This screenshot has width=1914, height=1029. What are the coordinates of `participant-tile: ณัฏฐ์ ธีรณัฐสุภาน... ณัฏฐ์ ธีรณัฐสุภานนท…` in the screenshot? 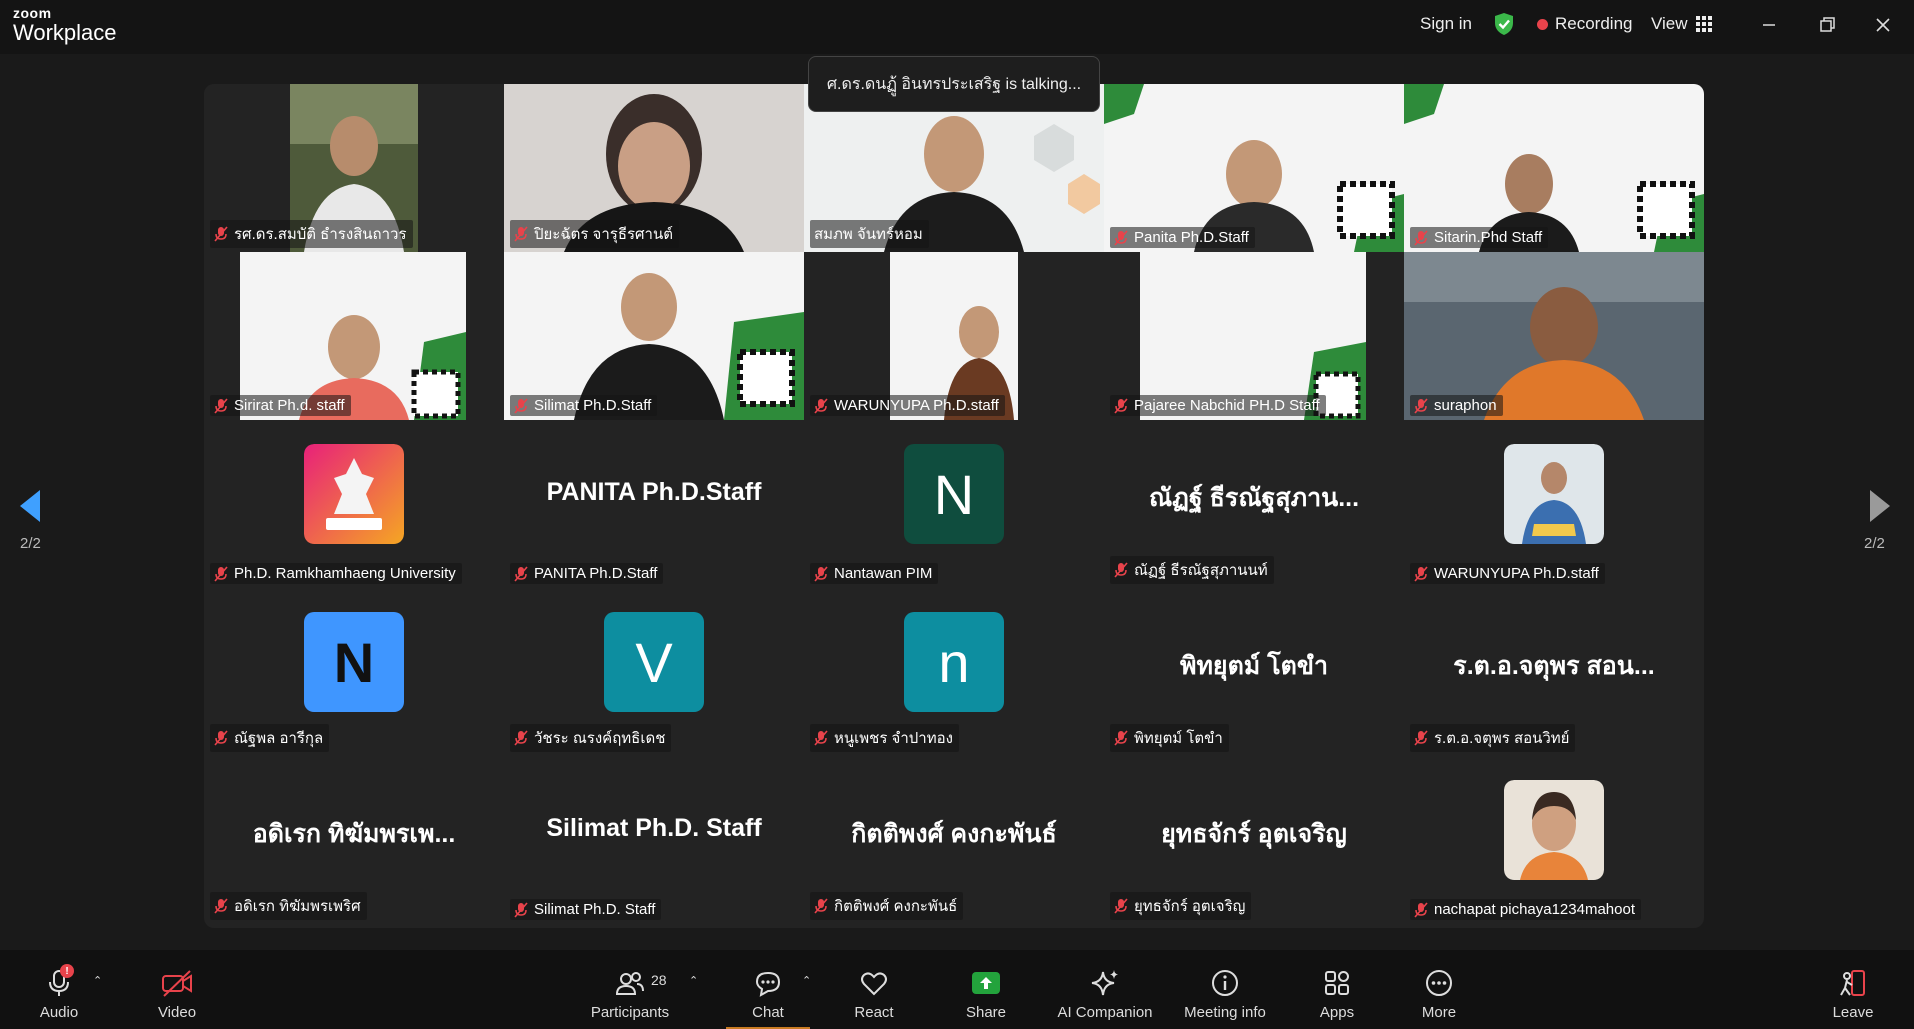 It's located at (1254, 504).